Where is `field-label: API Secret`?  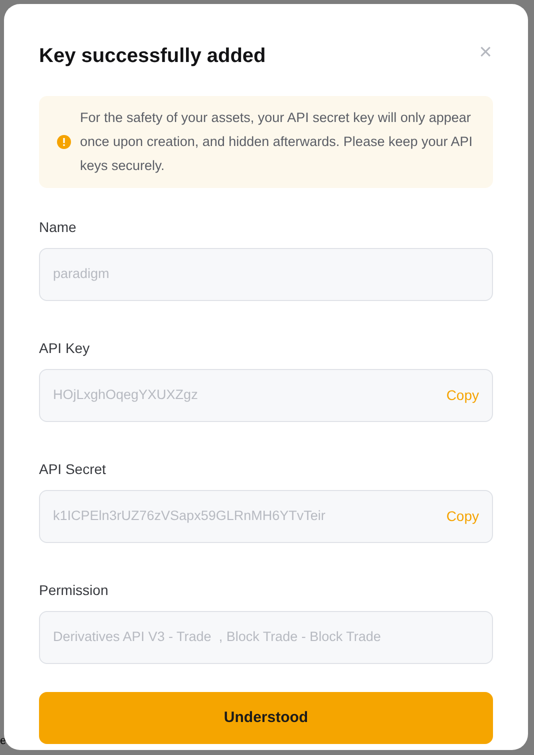
field-label: API Secret is located at coordinates (73, 469).